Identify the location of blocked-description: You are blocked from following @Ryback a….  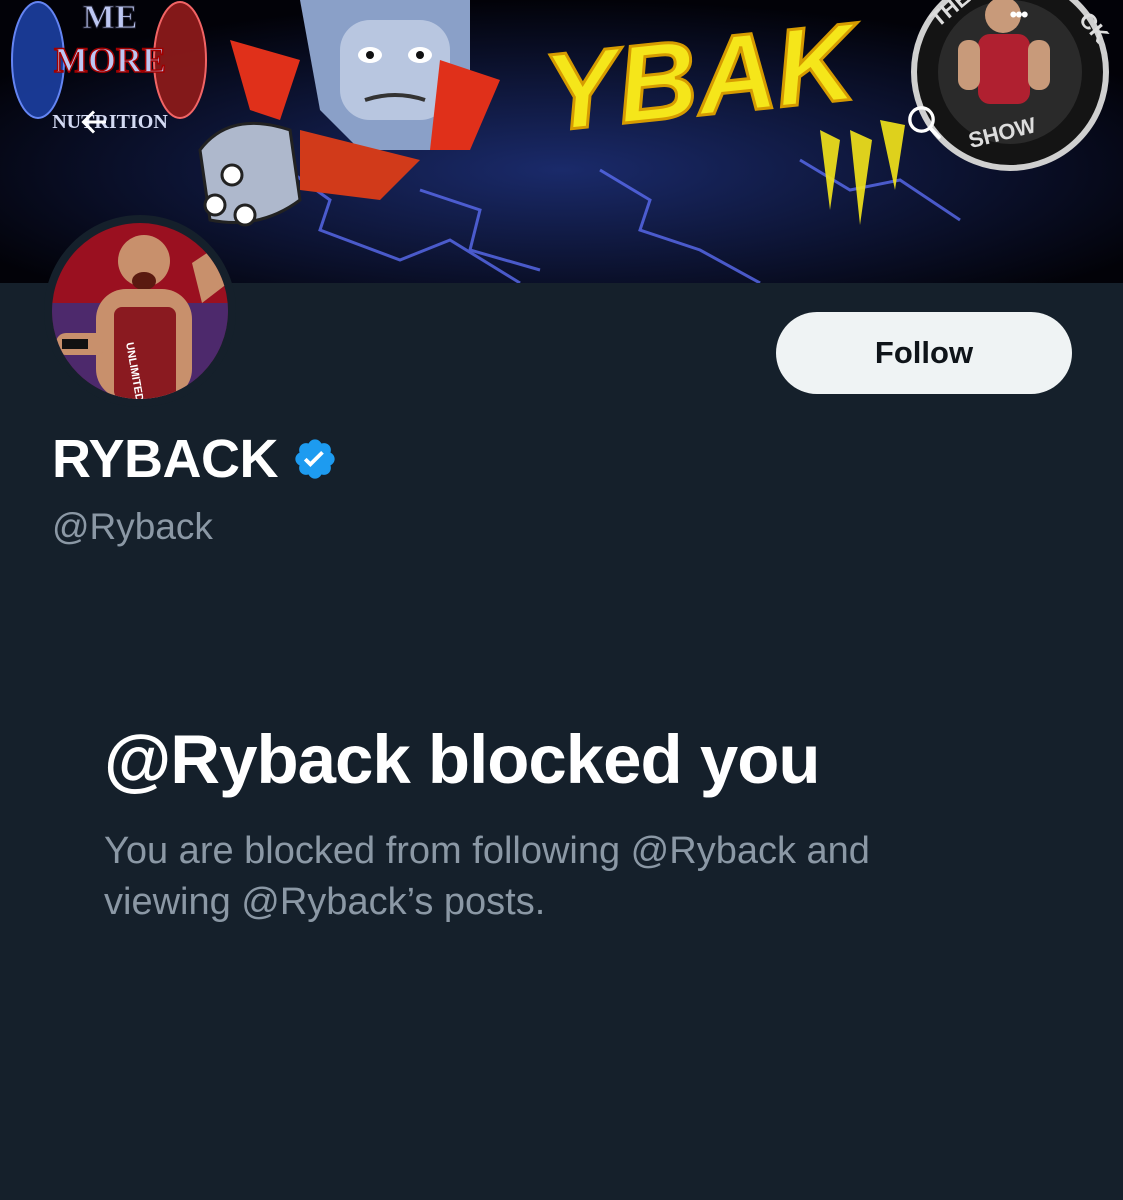
(487, 876).